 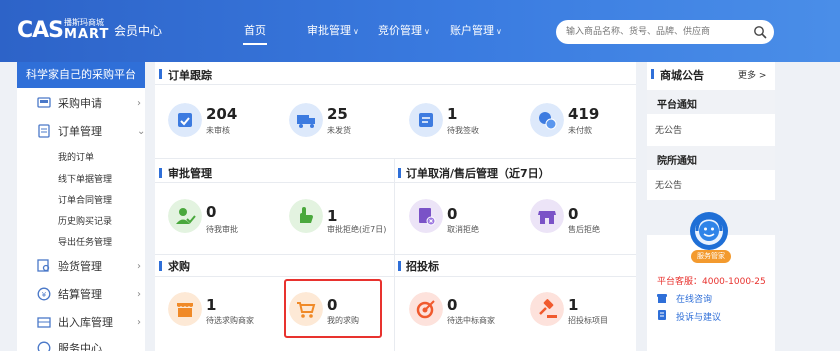 What do you see at coordinates (211, 305) in the screenshot?
I see `stat-num-select-supplier: 1` at bounding box center [211, 305].